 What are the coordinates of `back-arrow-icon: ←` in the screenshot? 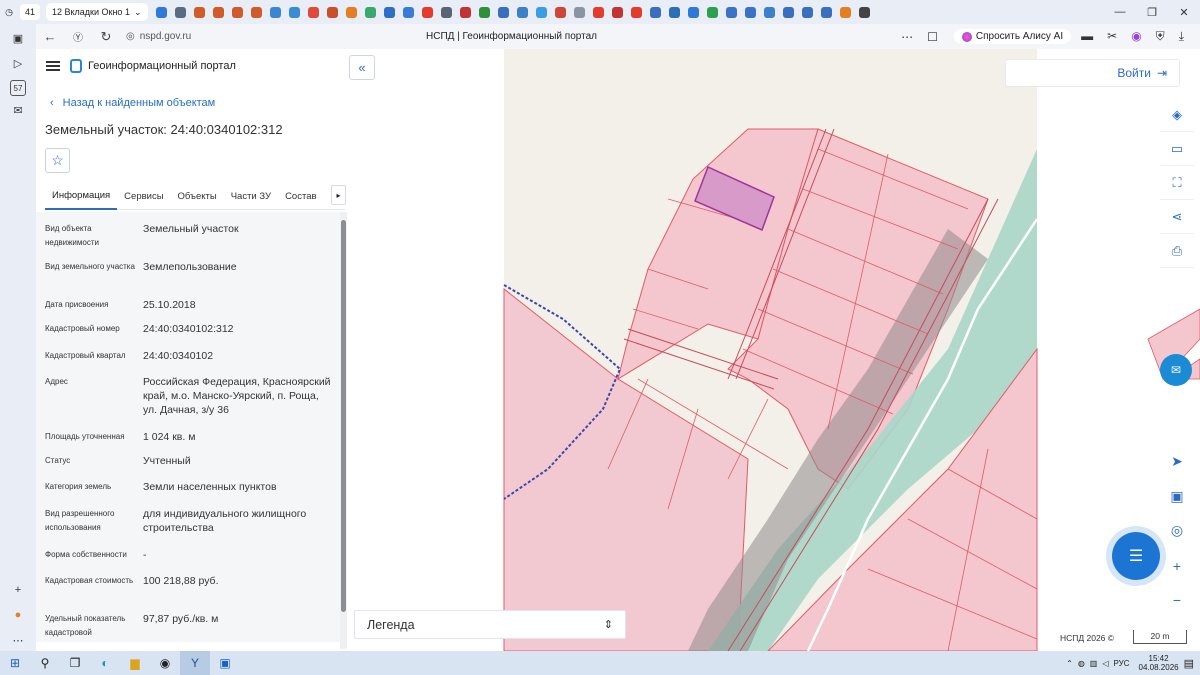 It's located at (50, 36).